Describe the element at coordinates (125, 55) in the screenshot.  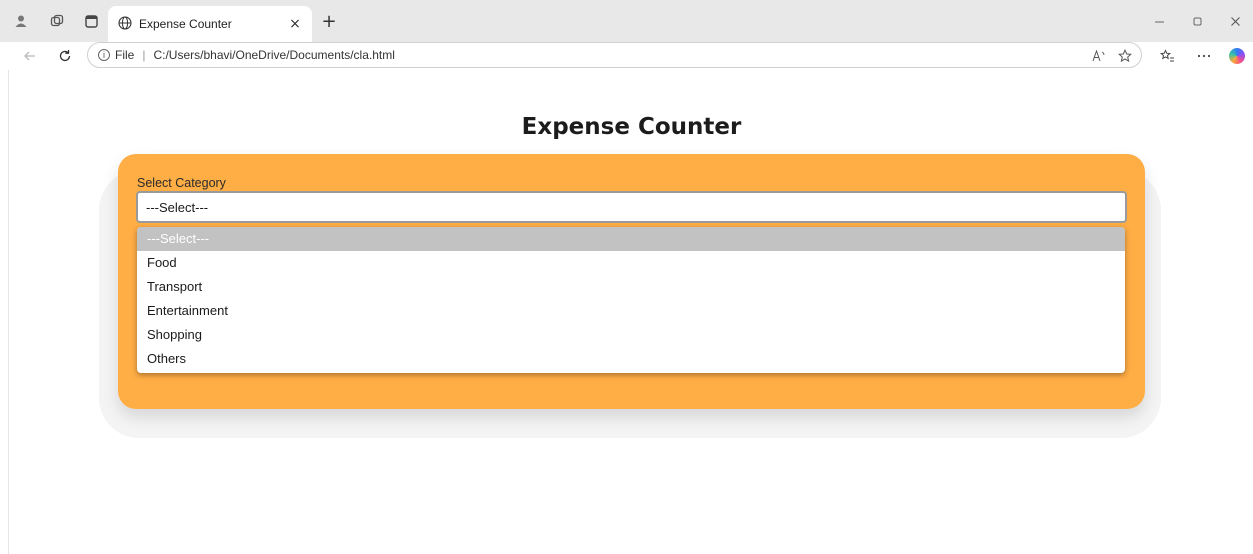
I see `url-scheme: File` at that location.